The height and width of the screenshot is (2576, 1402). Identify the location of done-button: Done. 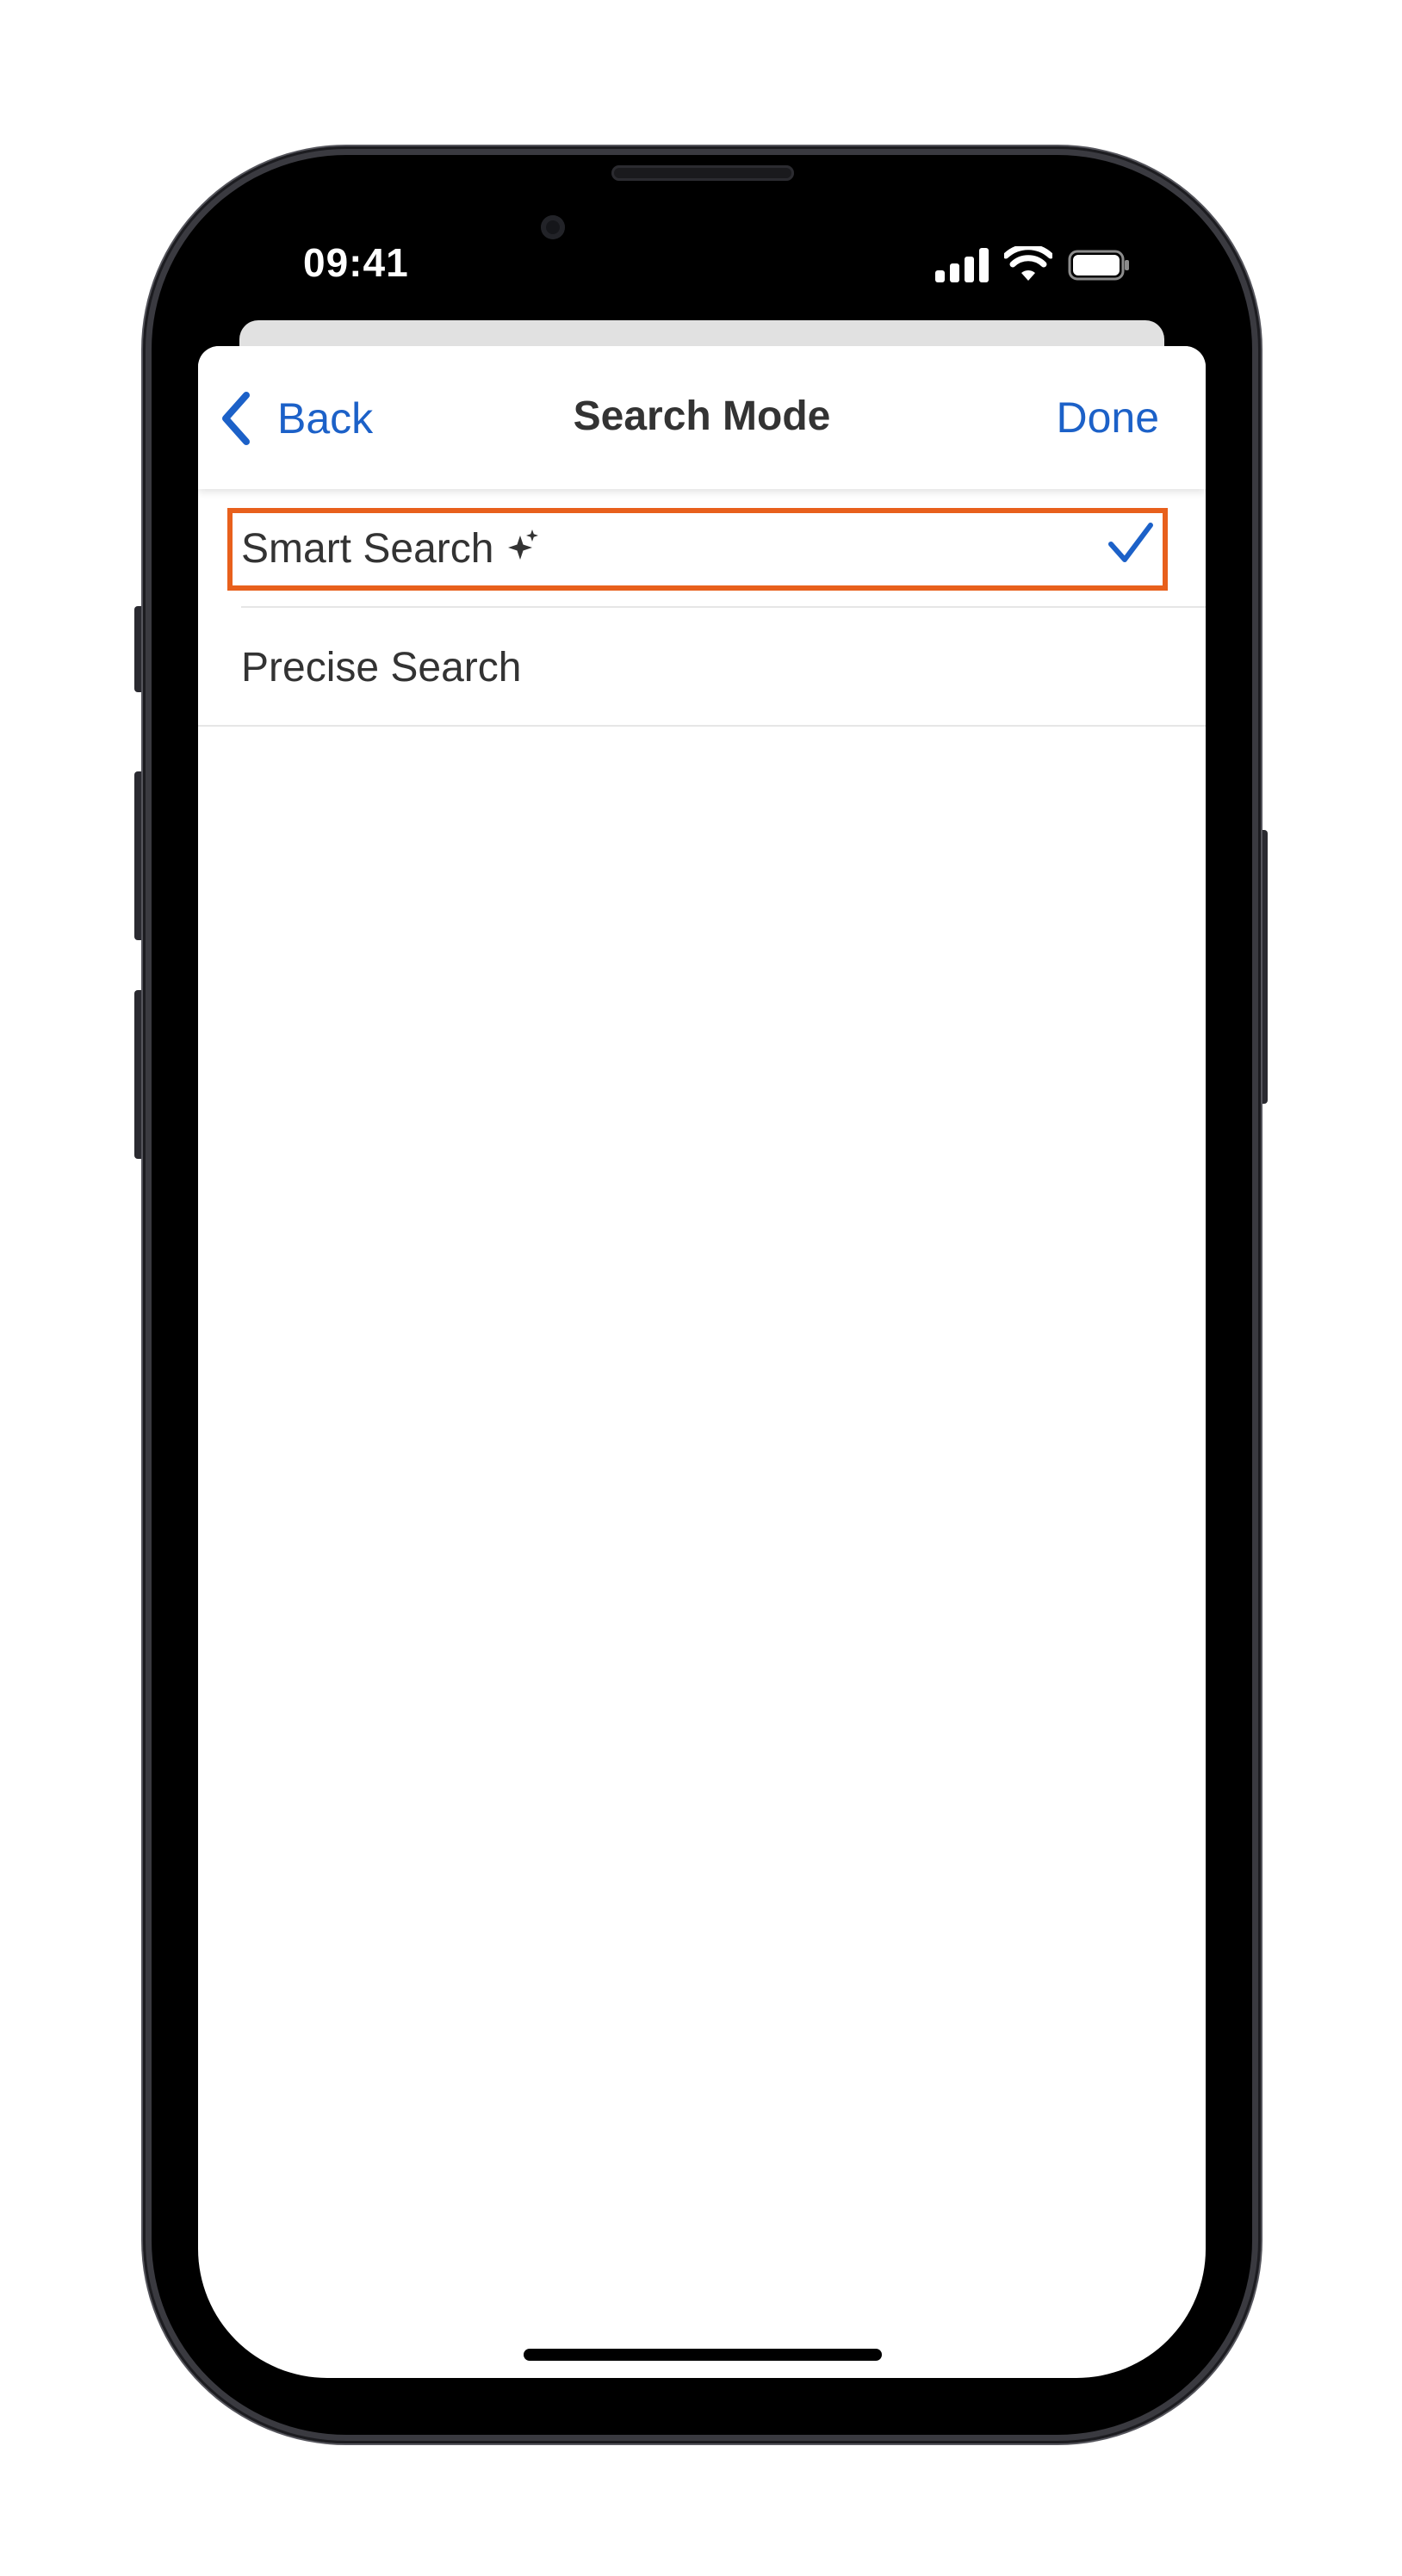
(1107, 418).